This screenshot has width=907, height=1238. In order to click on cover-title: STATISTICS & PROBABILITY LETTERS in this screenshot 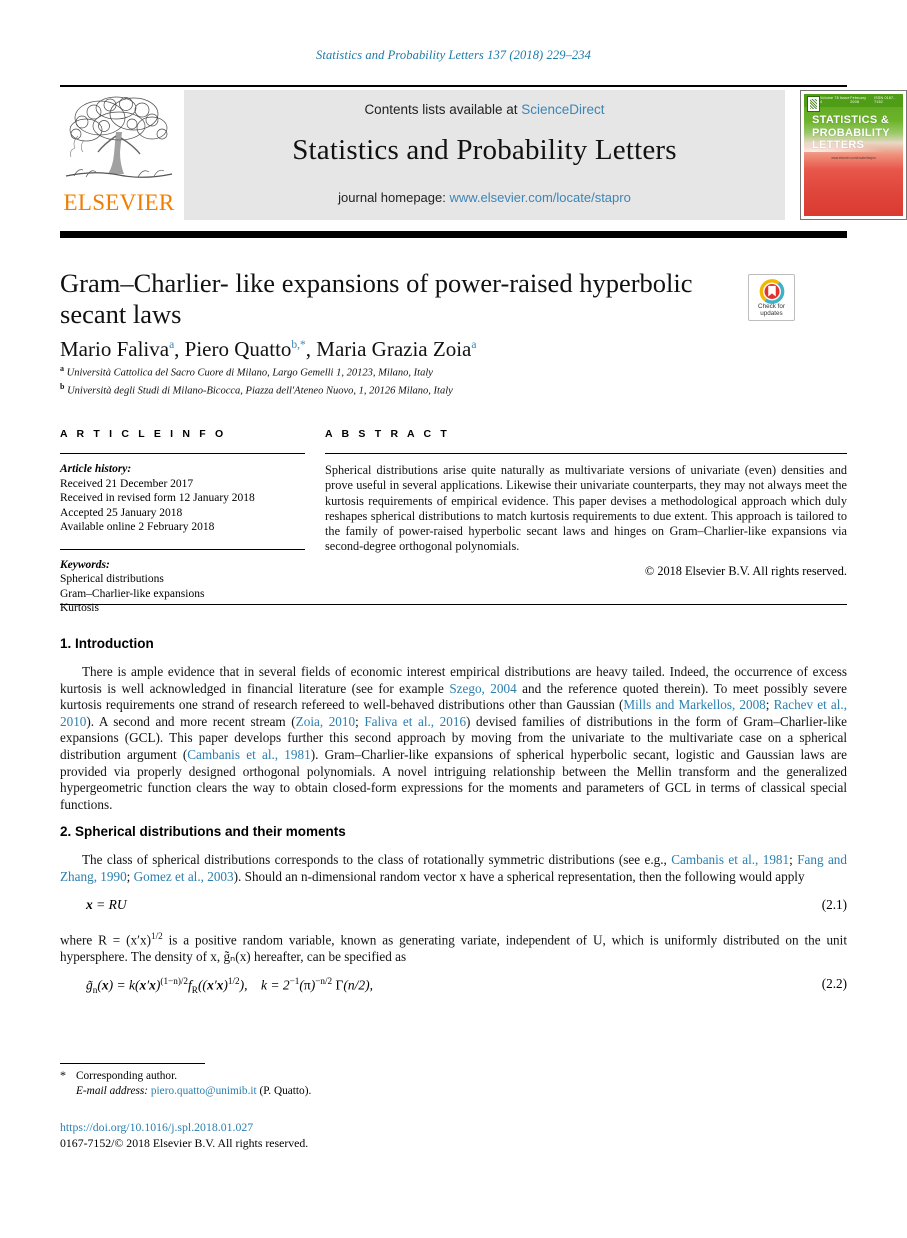, I will do `click(851, 133)`.